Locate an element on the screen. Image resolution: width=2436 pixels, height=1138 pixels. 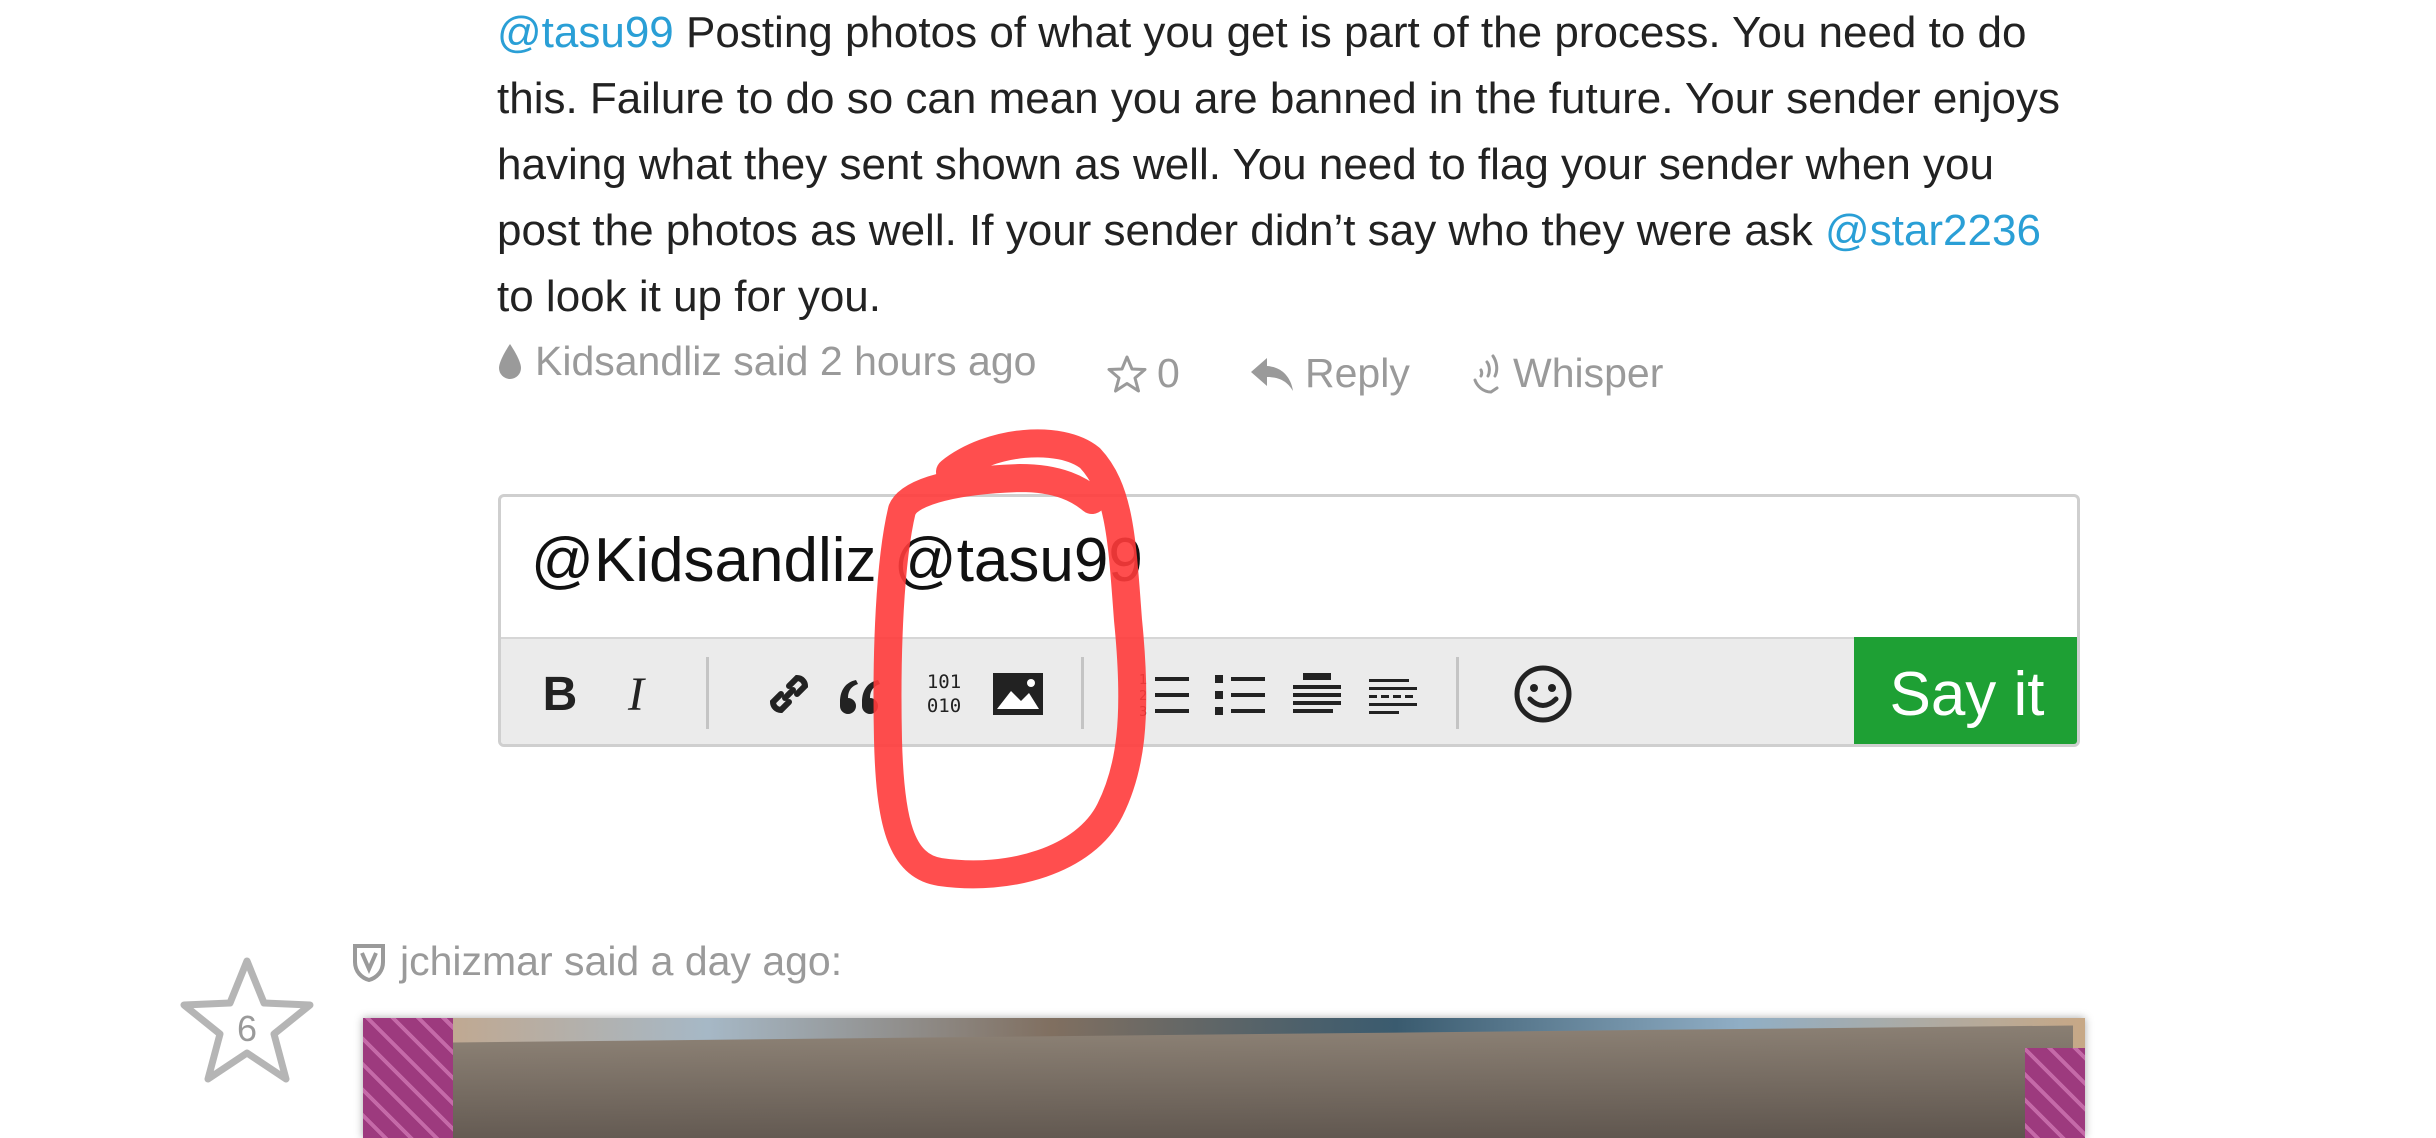
code-button: 101 010 is located at coordinates (944, 691).